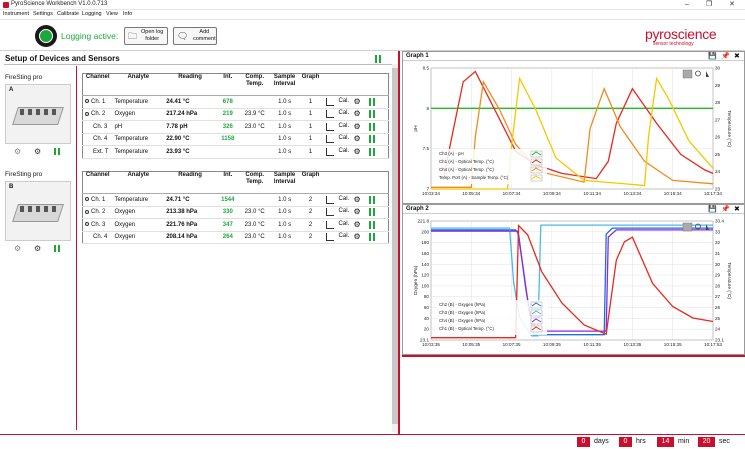 This screenshot has width=745, height=449. Describe the element at coordinates (466, 328) in the screenshot. I see `legend-entry: Ch1 (B) - Optical Temp. (°C)` at that location.